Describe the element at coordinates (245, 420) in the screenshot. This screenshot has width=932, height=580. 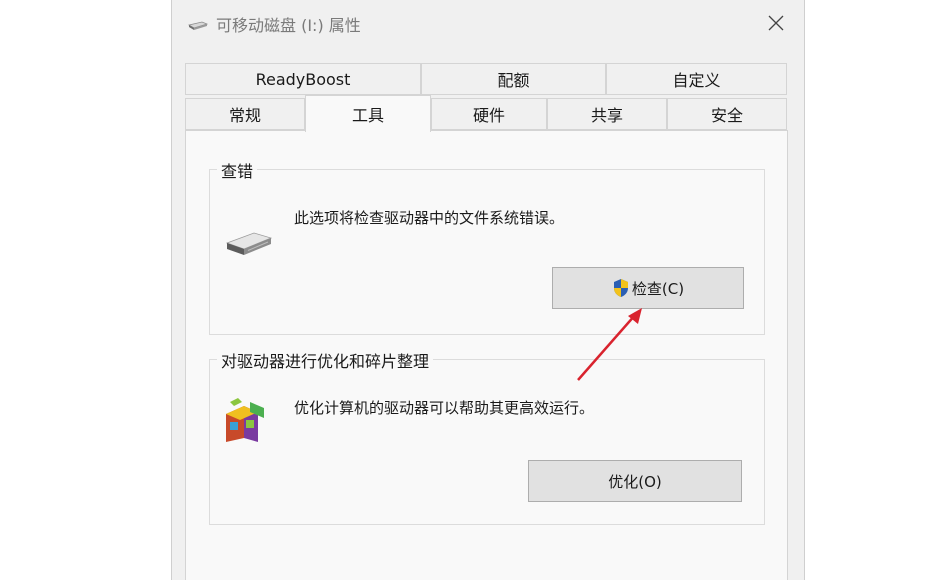
I see `defrag-icon` at that location.